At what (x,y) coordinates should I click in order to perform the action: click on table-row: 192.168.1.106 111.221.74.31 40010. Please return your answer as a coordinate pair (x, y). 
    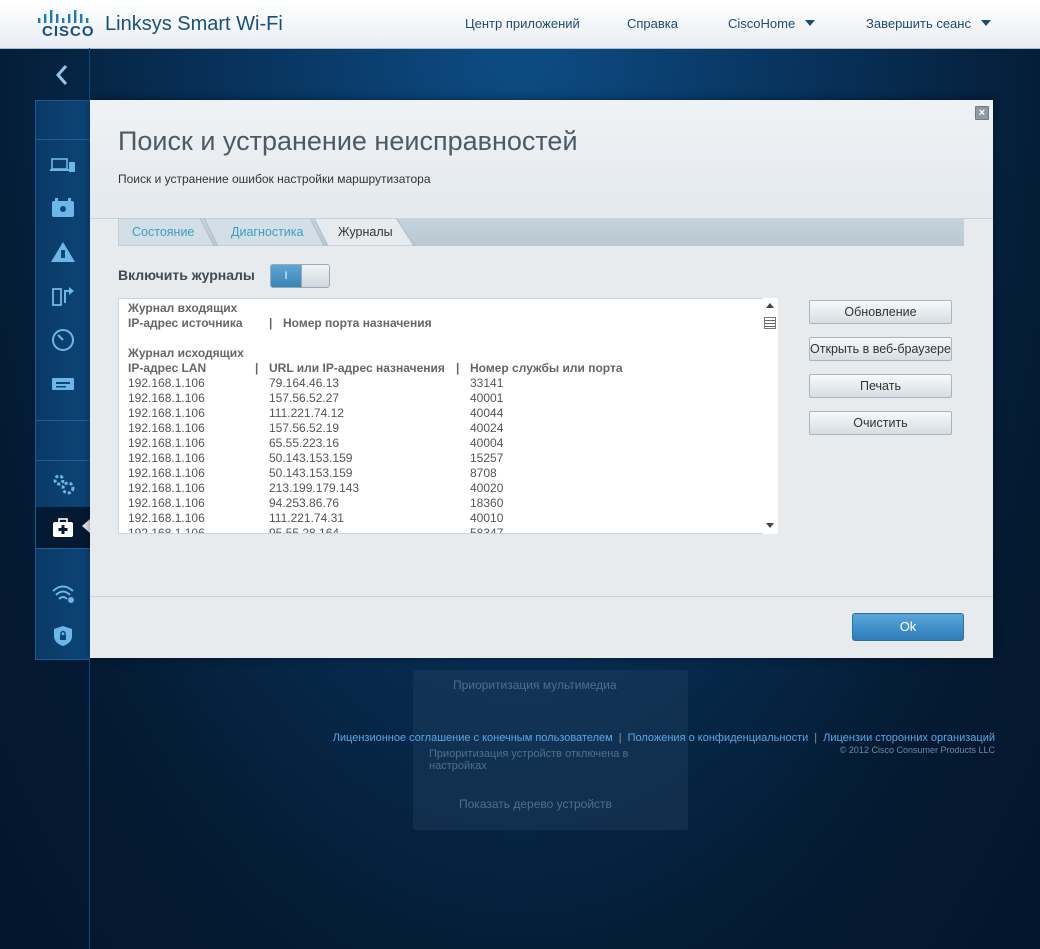
    Looking at the image, I should click on (375, 518).